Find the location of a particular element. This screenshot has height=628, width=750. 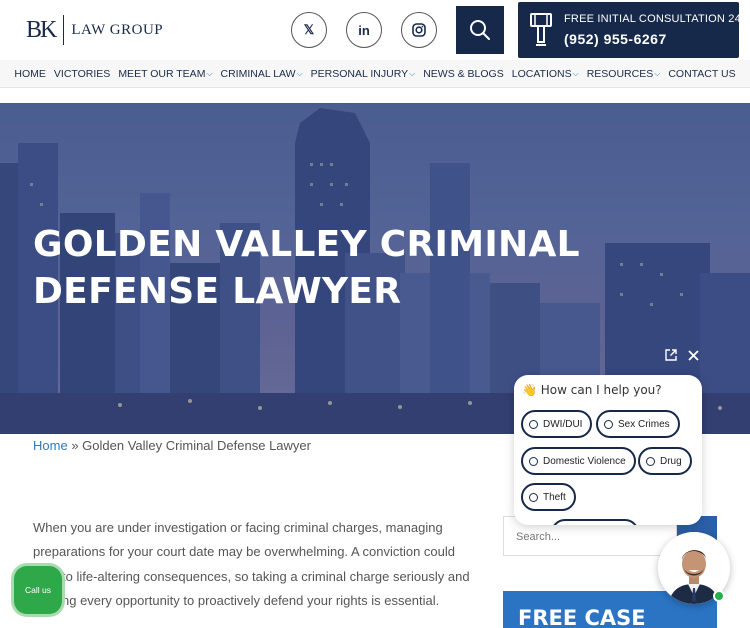

nav-item-locations: LOCATIONS ⌵ is located at coordinates (545, 74).